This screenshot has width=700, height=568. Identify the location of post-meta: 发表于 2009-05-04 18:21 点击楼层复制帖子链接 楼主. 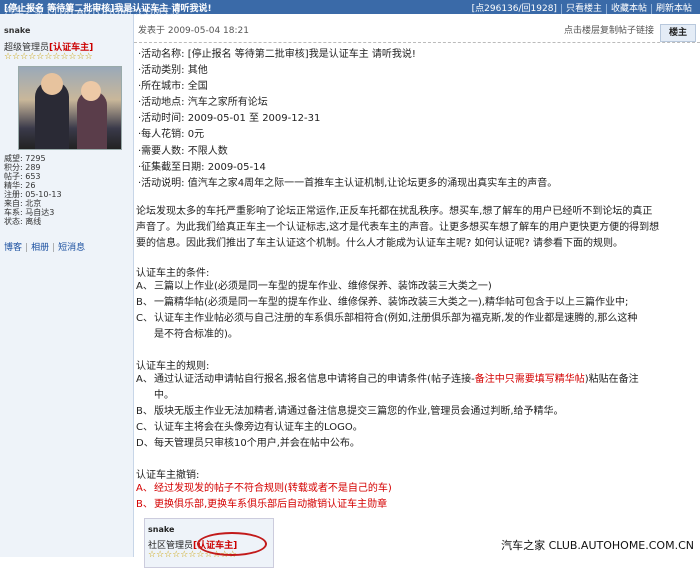
(417, 28).